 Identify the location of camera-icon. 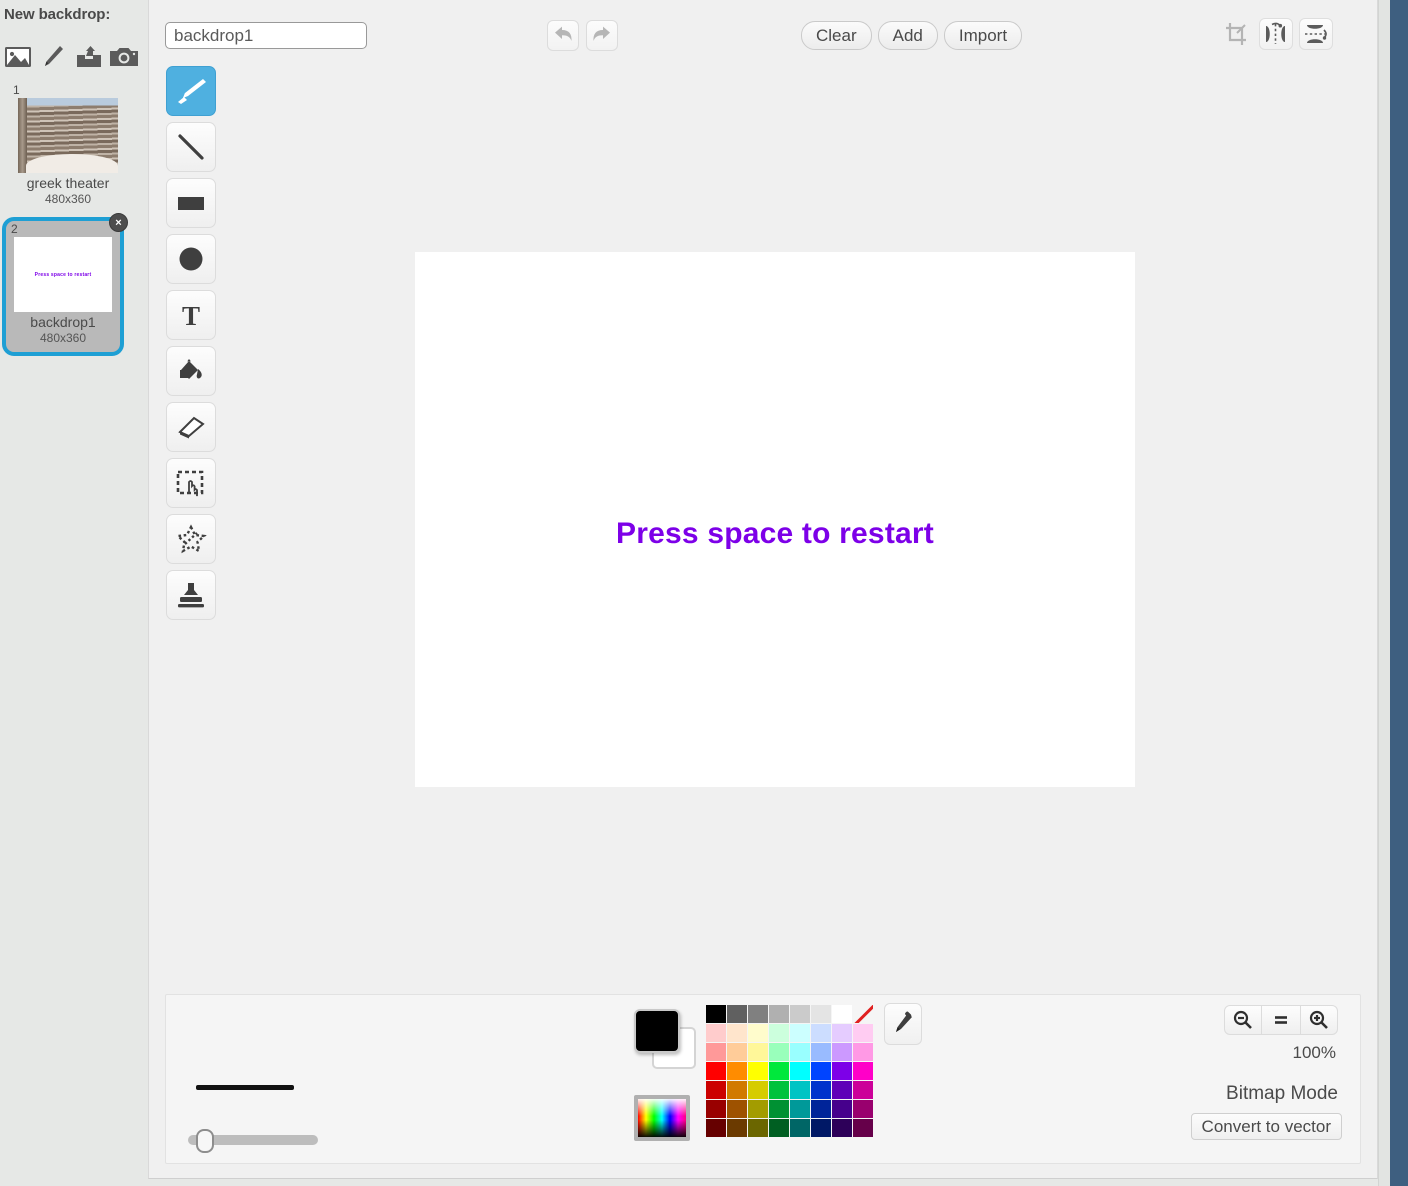
(125, 57).